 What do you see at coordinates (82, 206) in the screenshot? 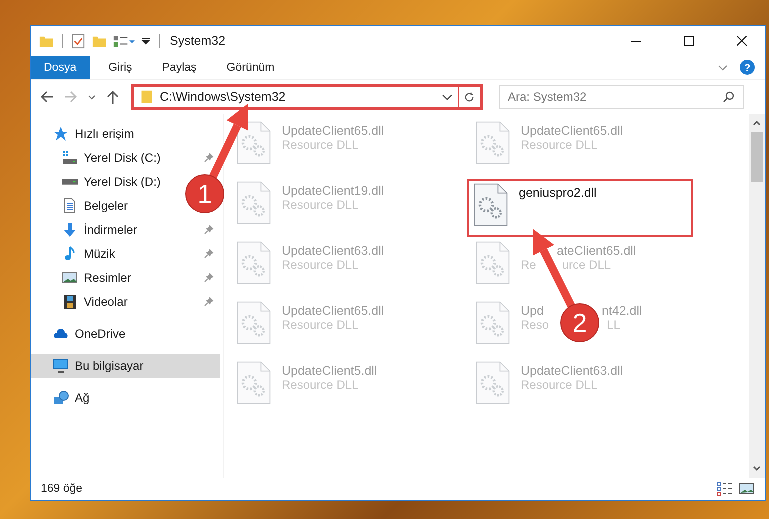
I see `nav-item: Belgeler` at bounding box center [82, 206].